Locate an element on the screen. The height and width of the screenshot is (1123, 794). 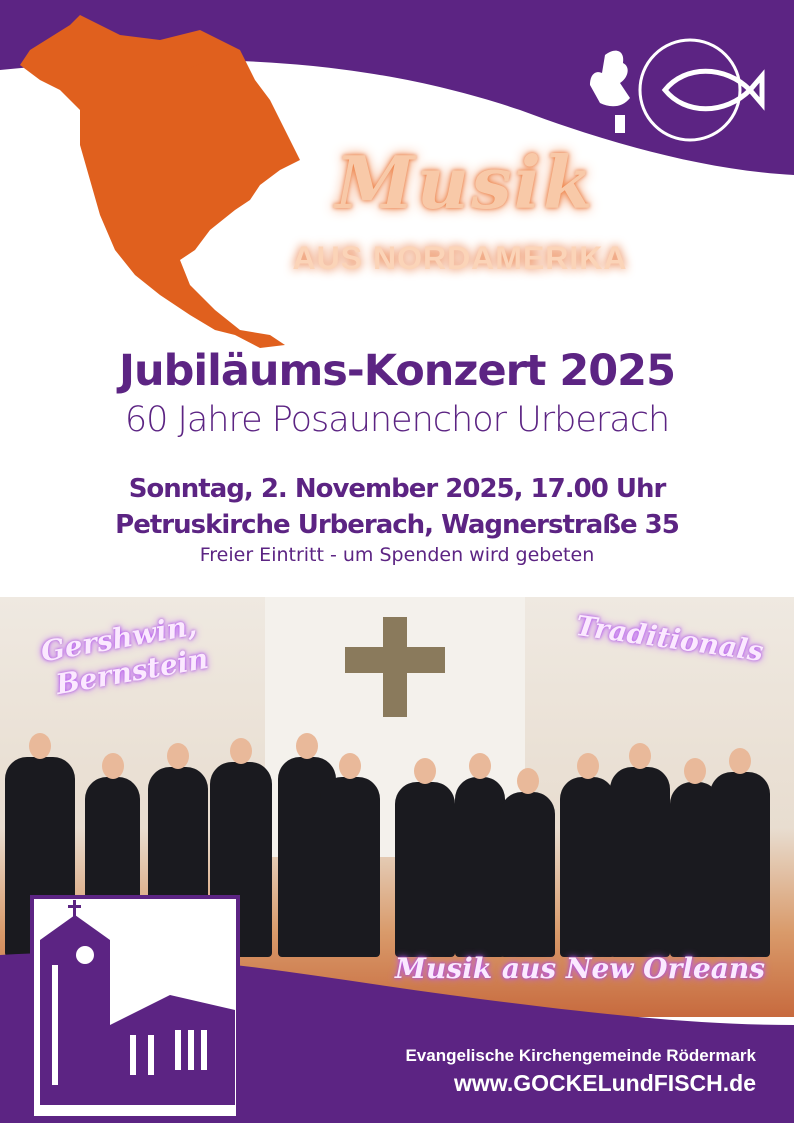
rooster-fish-logo-icon is located at coordinates (677, 90).